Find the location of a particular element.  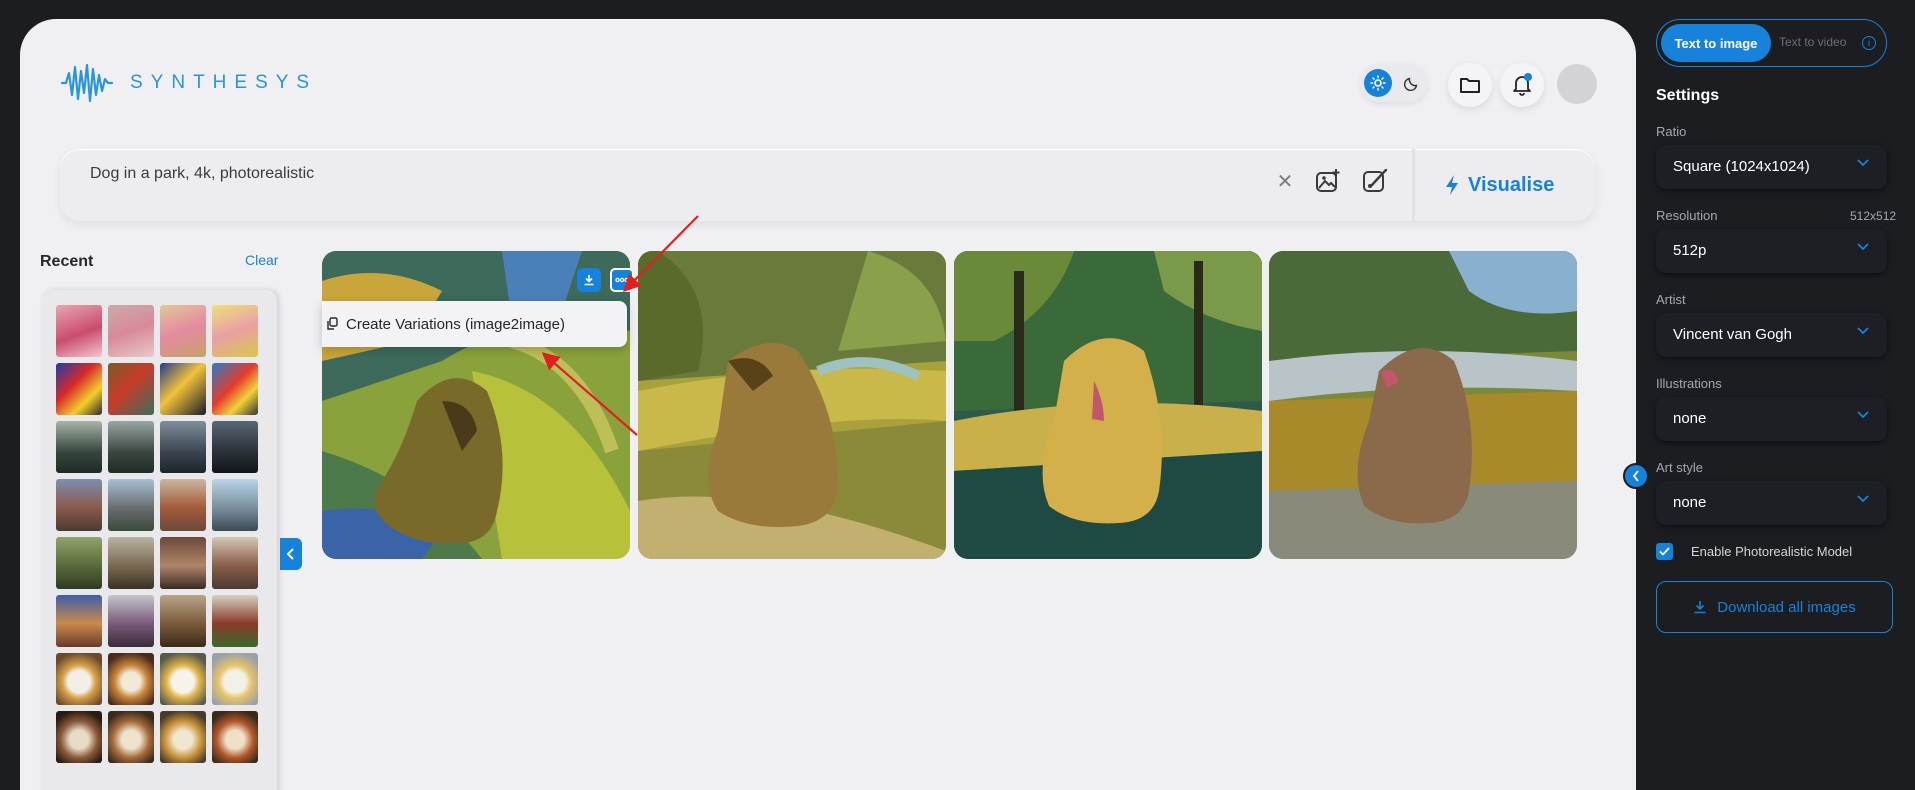

clear-recent-link: Clear is located at coordinates (261, 260).